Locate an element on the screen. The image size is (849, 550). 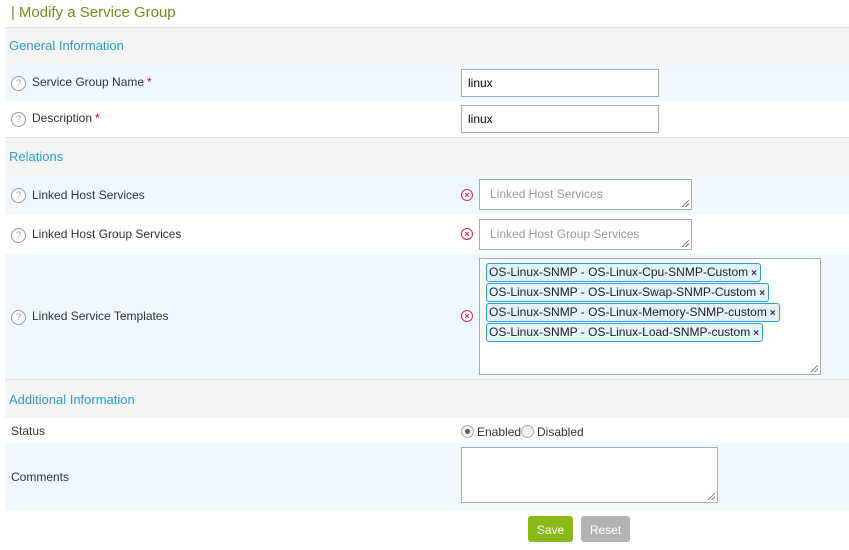
section-relations: Relations is located at coordinates (427, 156).